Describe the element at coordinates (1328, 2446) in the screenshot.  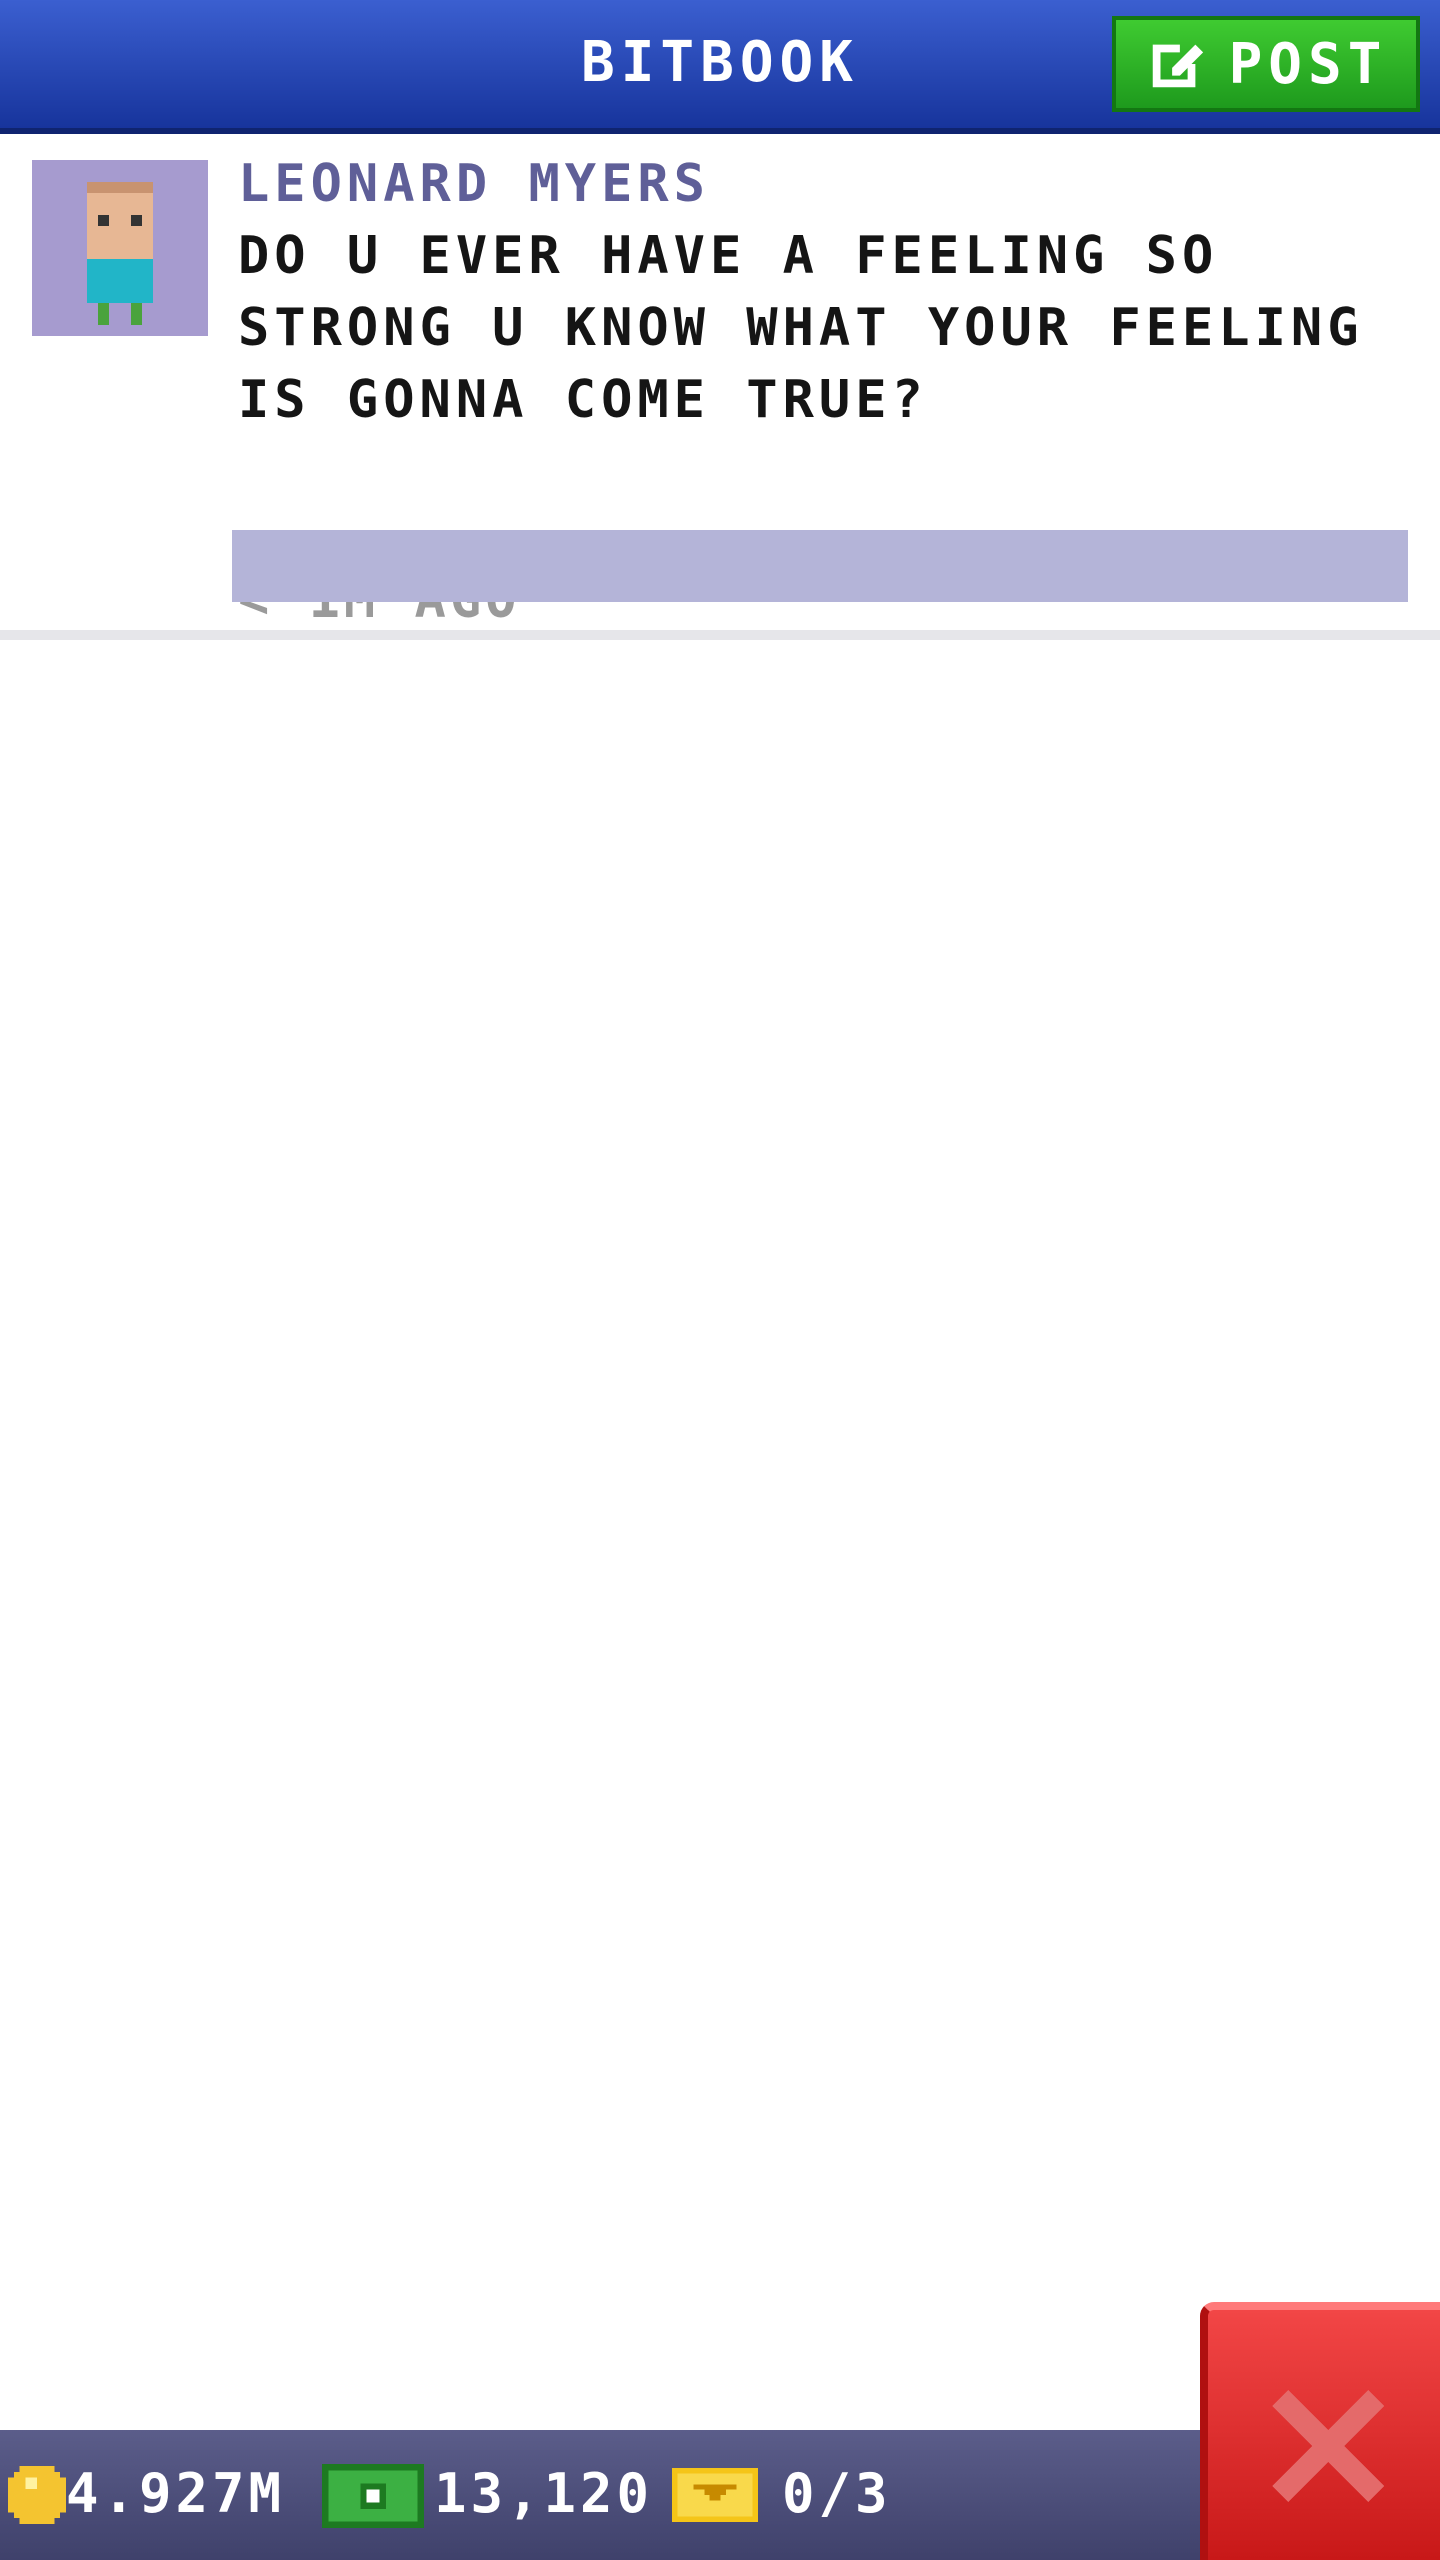
I see `close-icon` at that location.